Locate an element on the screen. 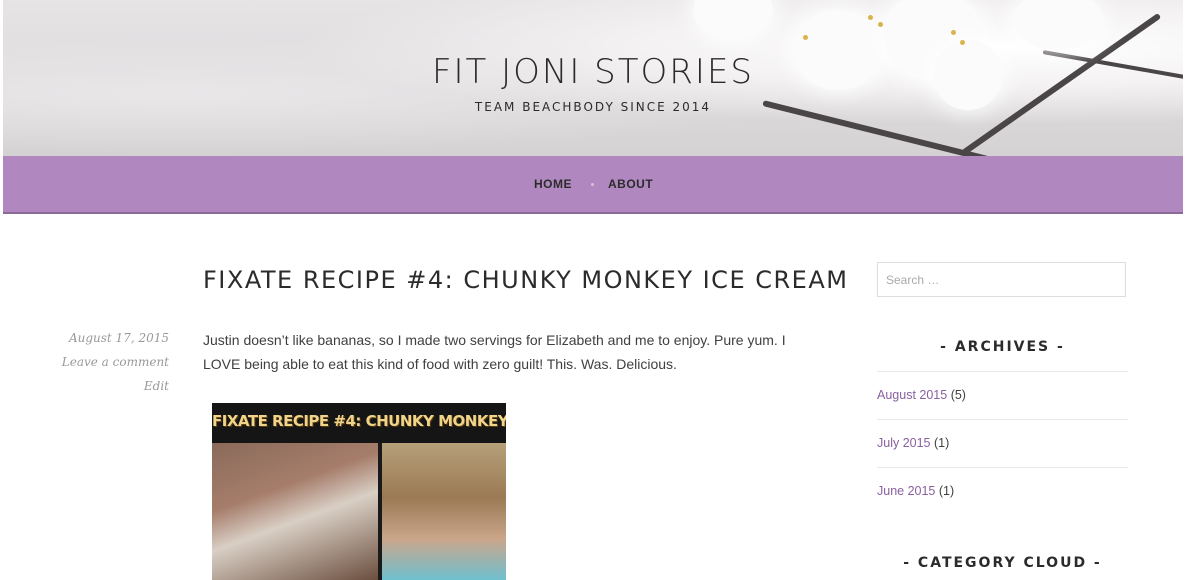 The height and width of the screenshot is (580, 1193). category-cloud-title: - CATEGORY CLOUD - is located at coordinates (1002, 563).